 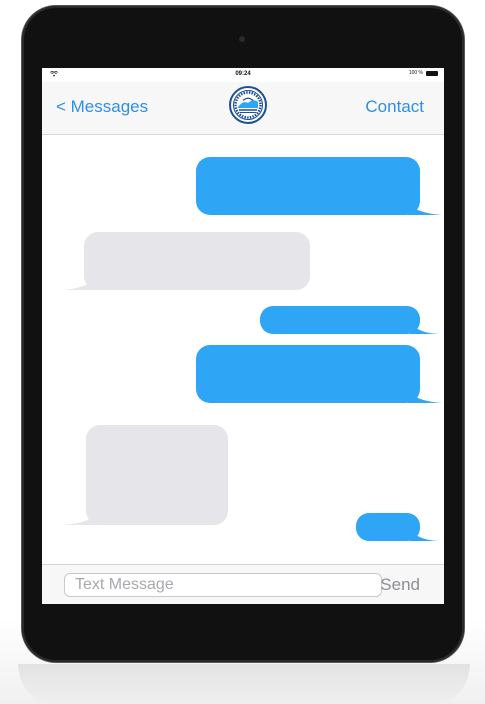 I want to click on back-to-messages-button: < Messages, so click(x=102, y=107).